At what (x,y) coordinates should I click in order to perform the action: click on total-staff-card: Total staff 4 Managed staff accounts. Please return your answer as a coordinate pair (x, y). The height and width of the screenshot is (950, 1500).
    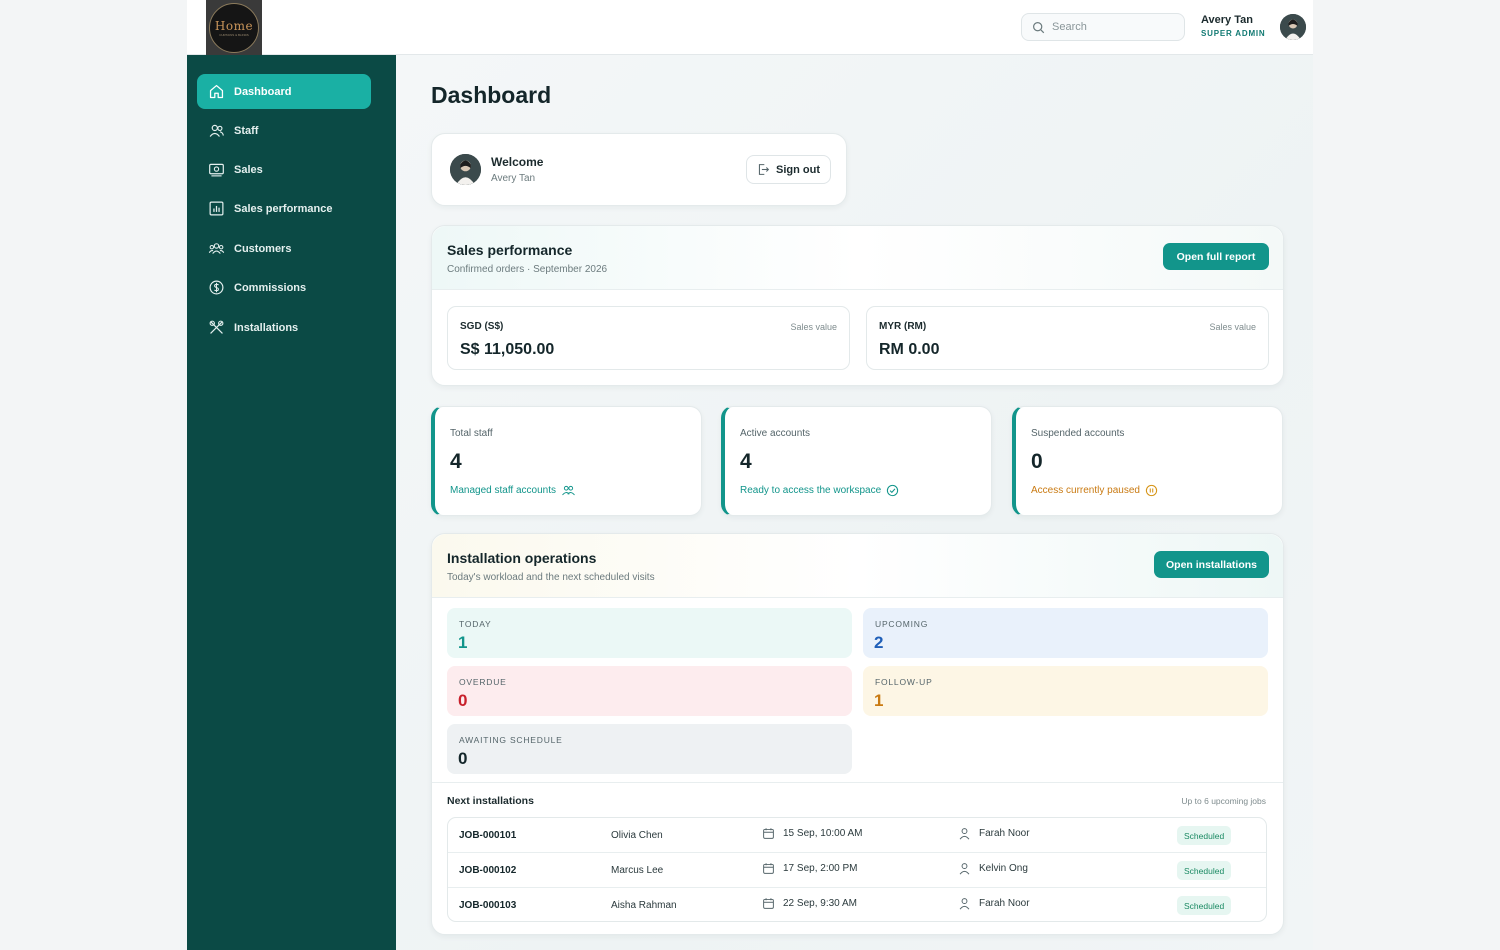
    Looking at the image, I should click on (566, 461).